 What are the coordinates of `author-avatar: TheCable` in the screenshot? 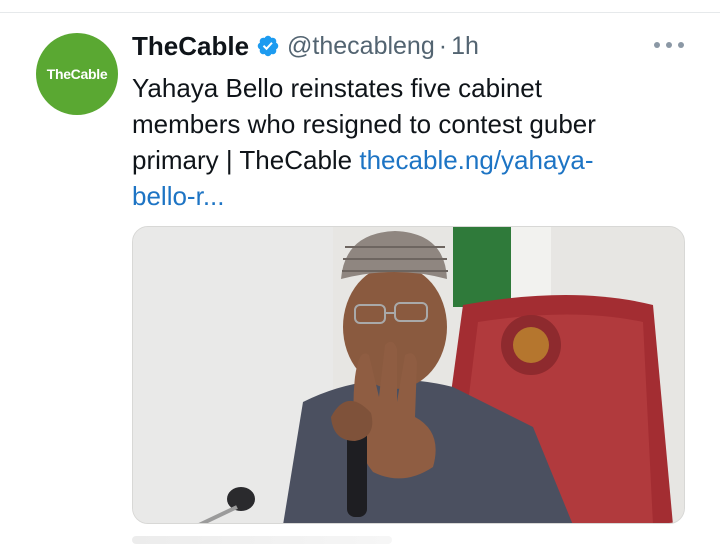 It's located at (77, 74).